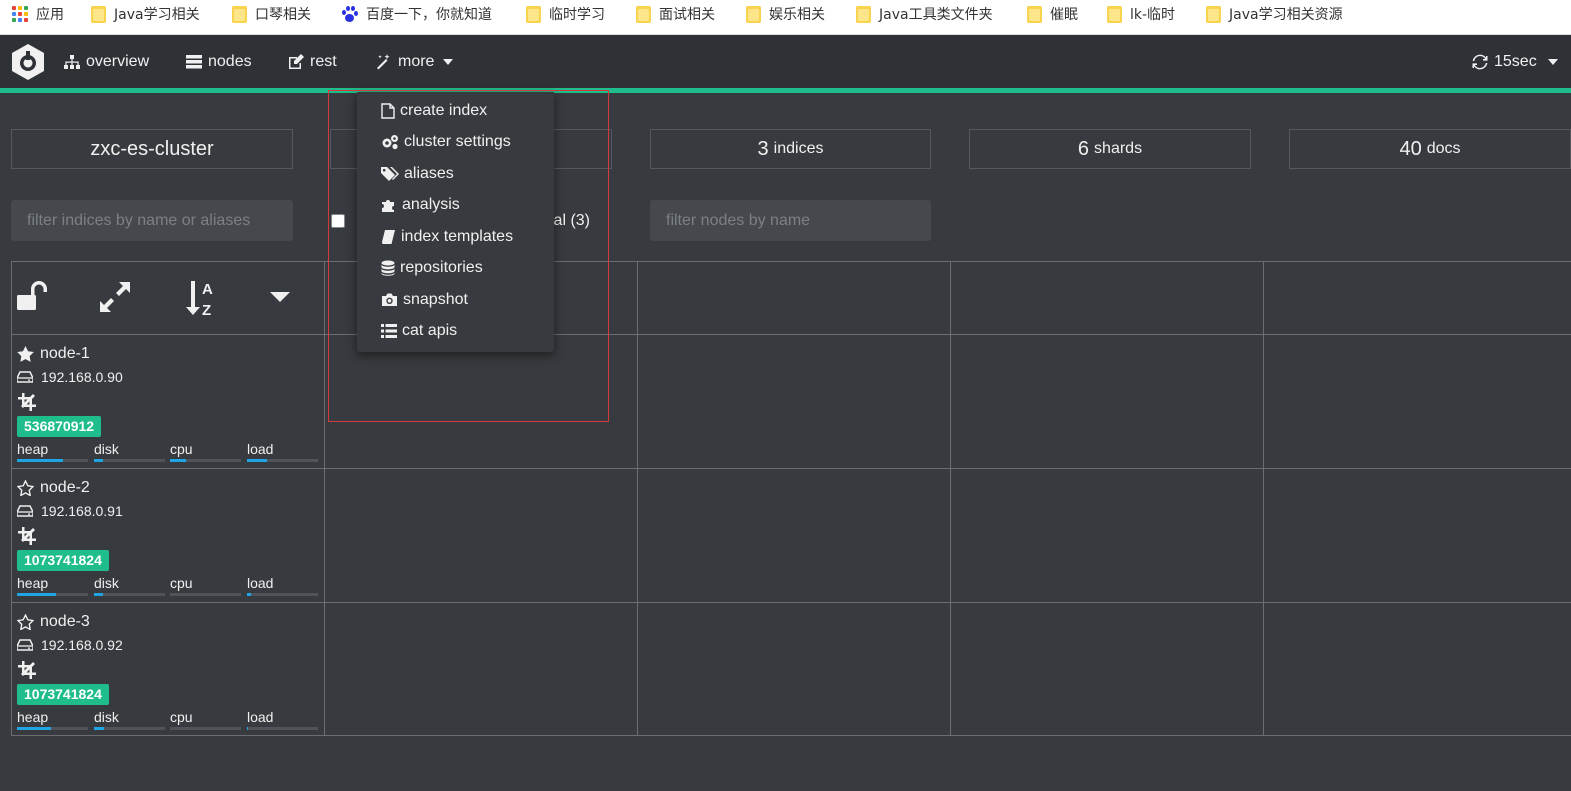 Image resolution: width=1571 pixels, height=791 pixels. I want to click on refresh-interval-label: 15sec, so click(1515, 61).